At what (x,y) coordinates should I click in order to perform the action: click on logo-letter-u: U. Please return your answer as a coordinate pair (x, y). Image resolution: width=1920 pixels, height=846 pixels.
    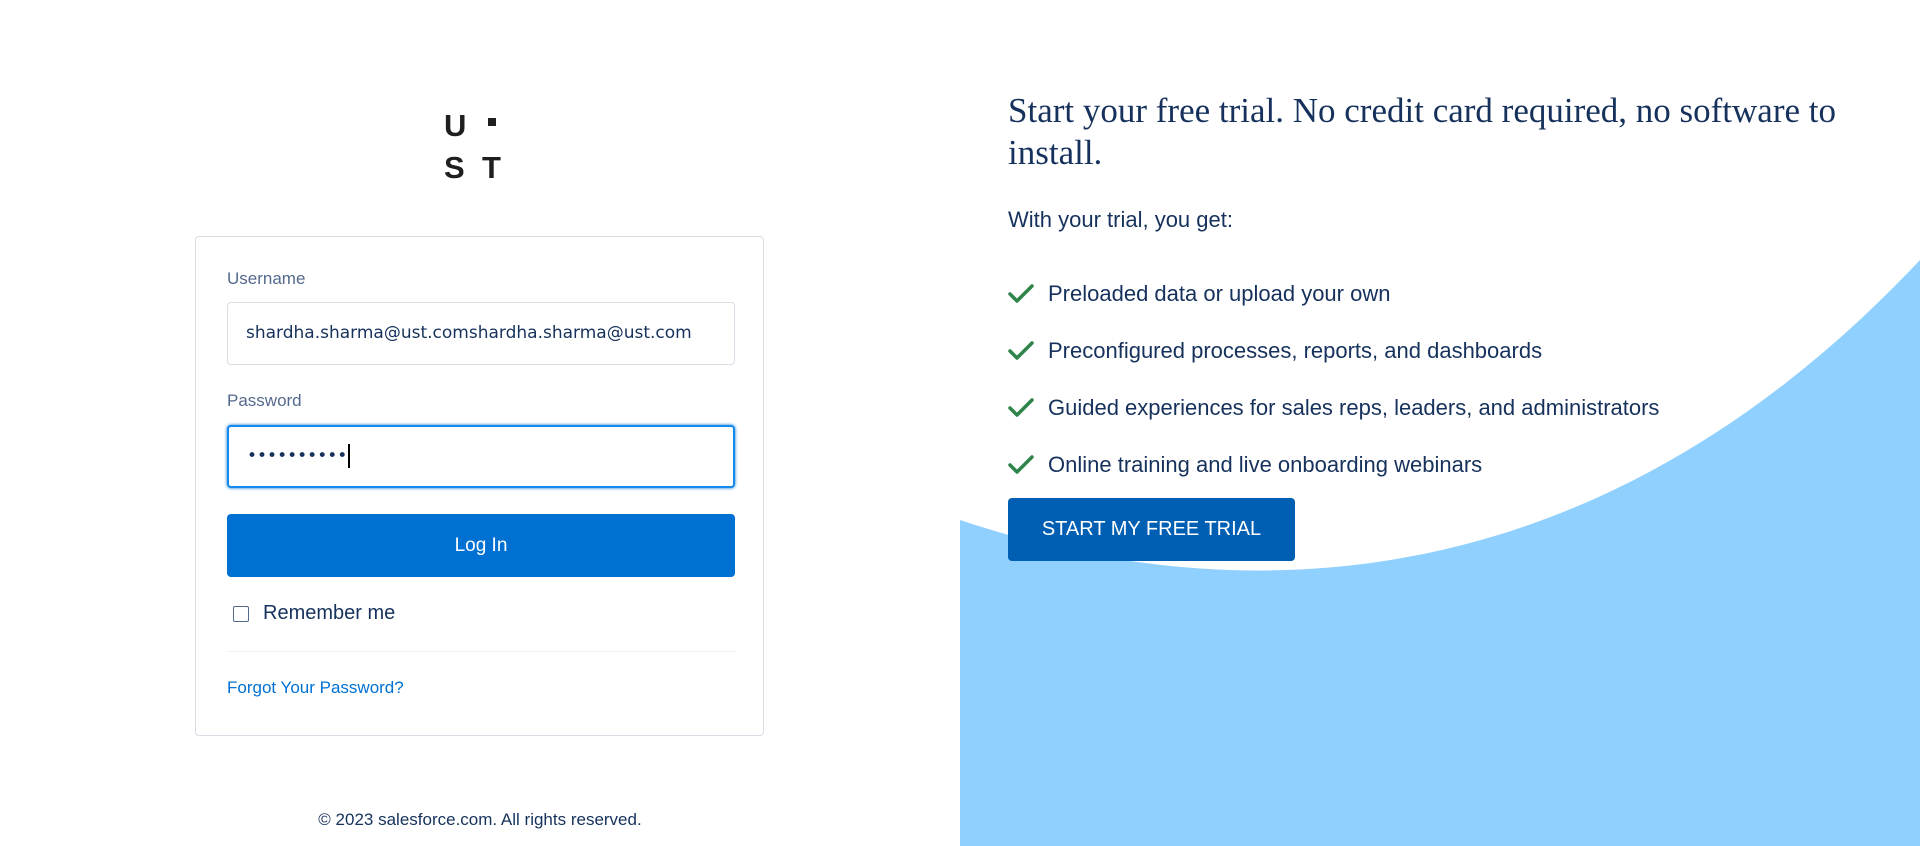
    Looking at the image, I should click on (455, 125).